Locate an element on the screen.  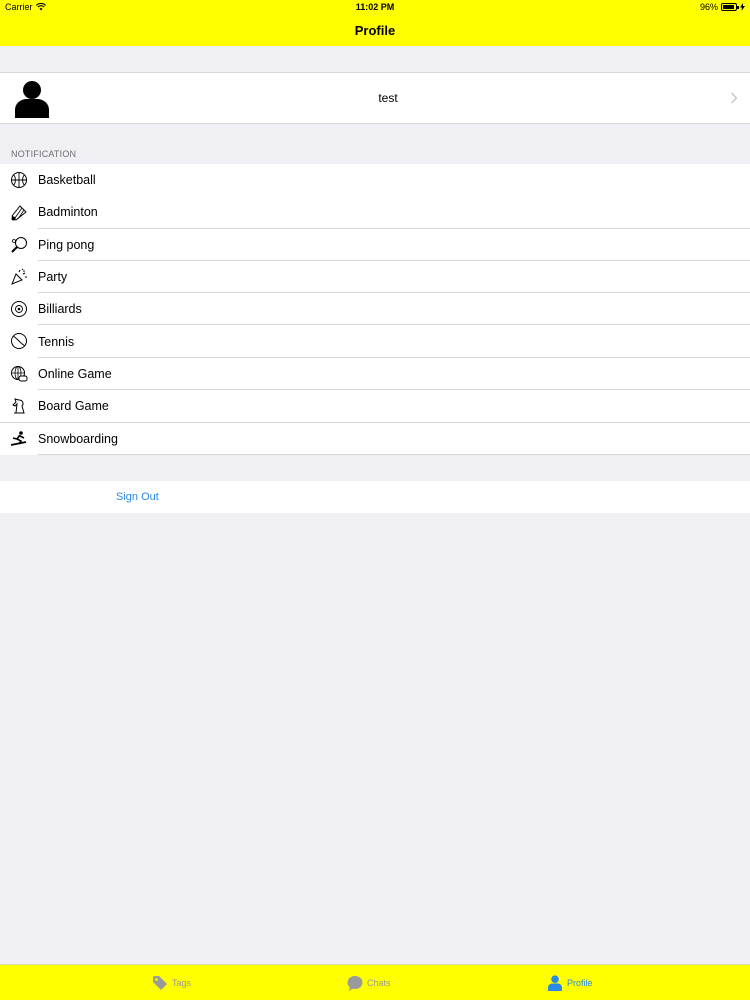
list-item-billiards: Billiards is located at coordinates (375, 309).